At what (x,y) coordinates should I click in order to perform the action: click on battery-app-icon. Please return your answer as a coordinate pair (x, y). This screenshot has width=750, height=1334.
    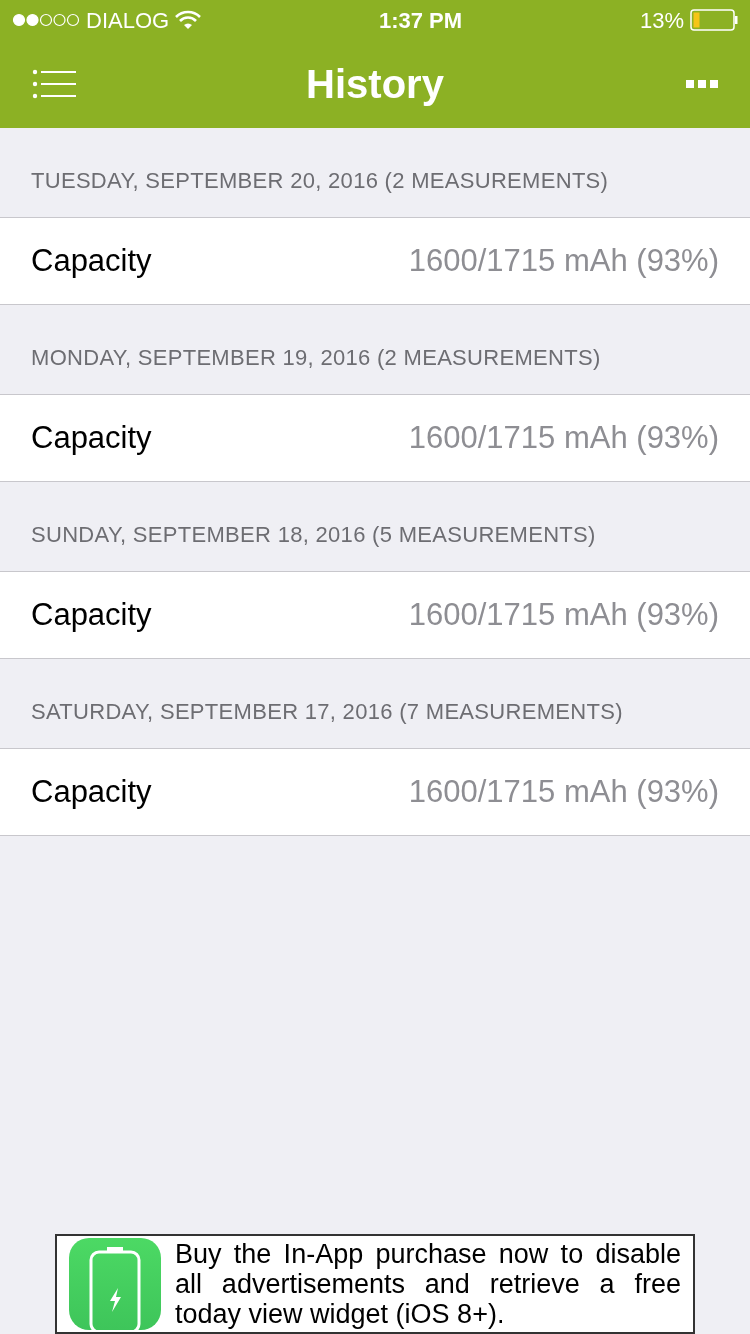
    Looking at the image, I should click on (115, 1284).